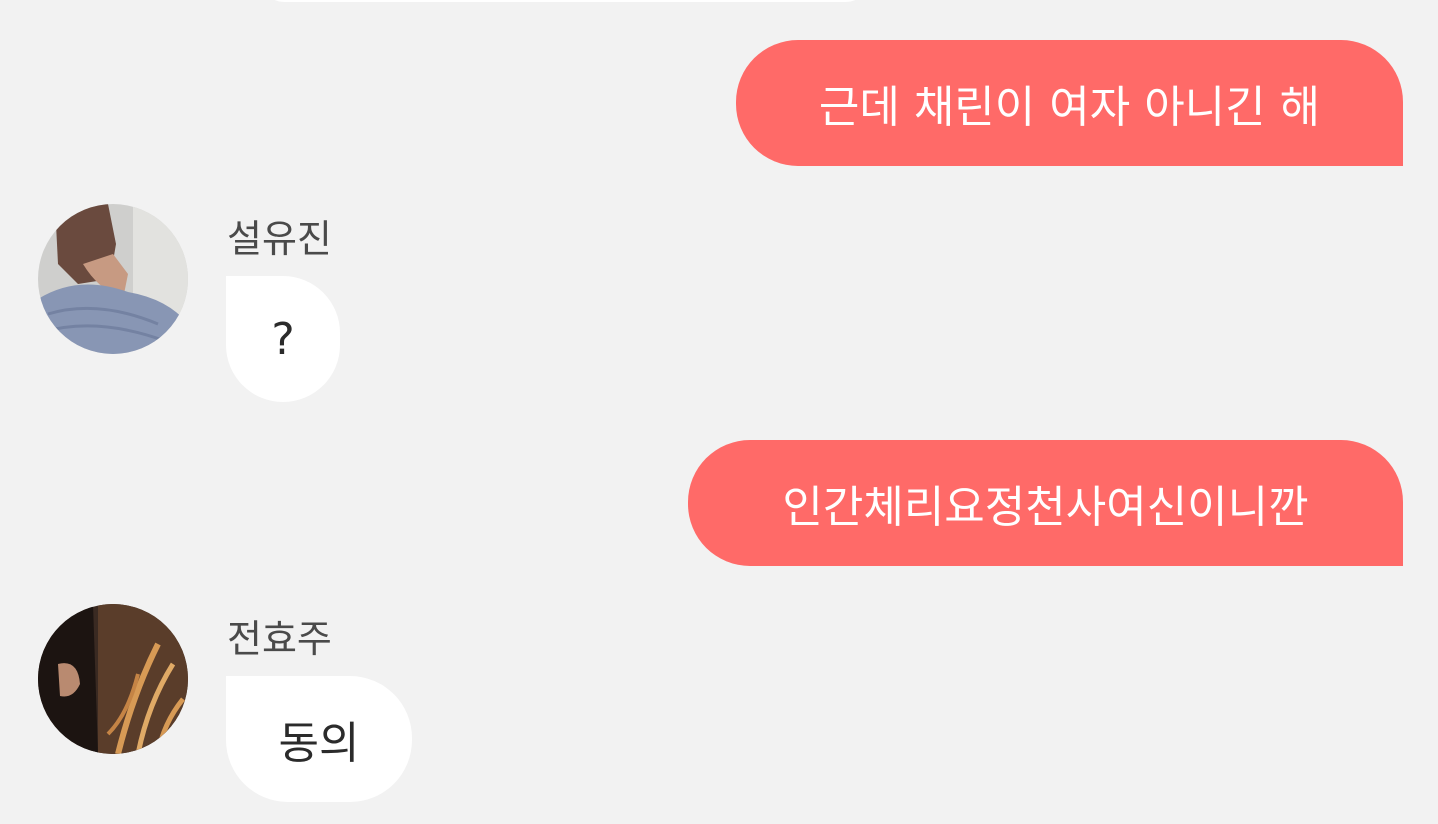 This screenshot has width=1438, height=824. I want to click on outgoing-message-bubble: 인간체리요정천사여신이니깐, so click(1045, 503).